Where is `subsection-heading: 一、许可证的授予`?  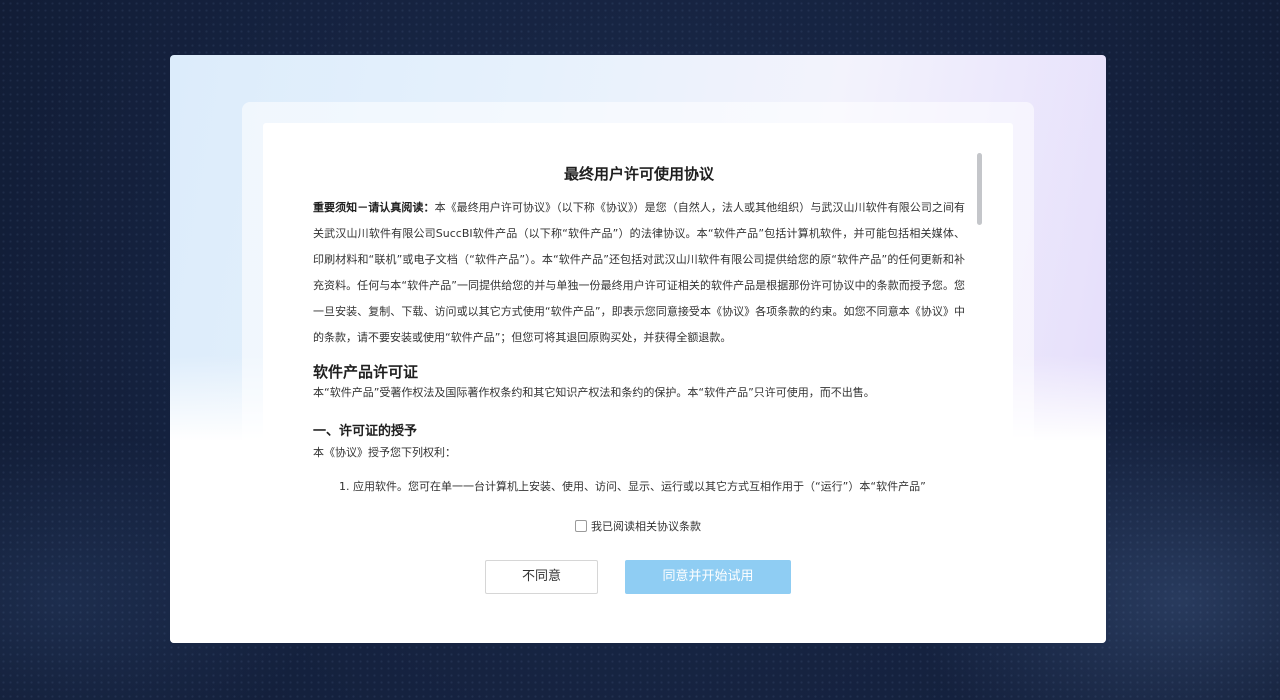
subsection-heading: 一、许可证的授予 is located at coordinates (365, 431).